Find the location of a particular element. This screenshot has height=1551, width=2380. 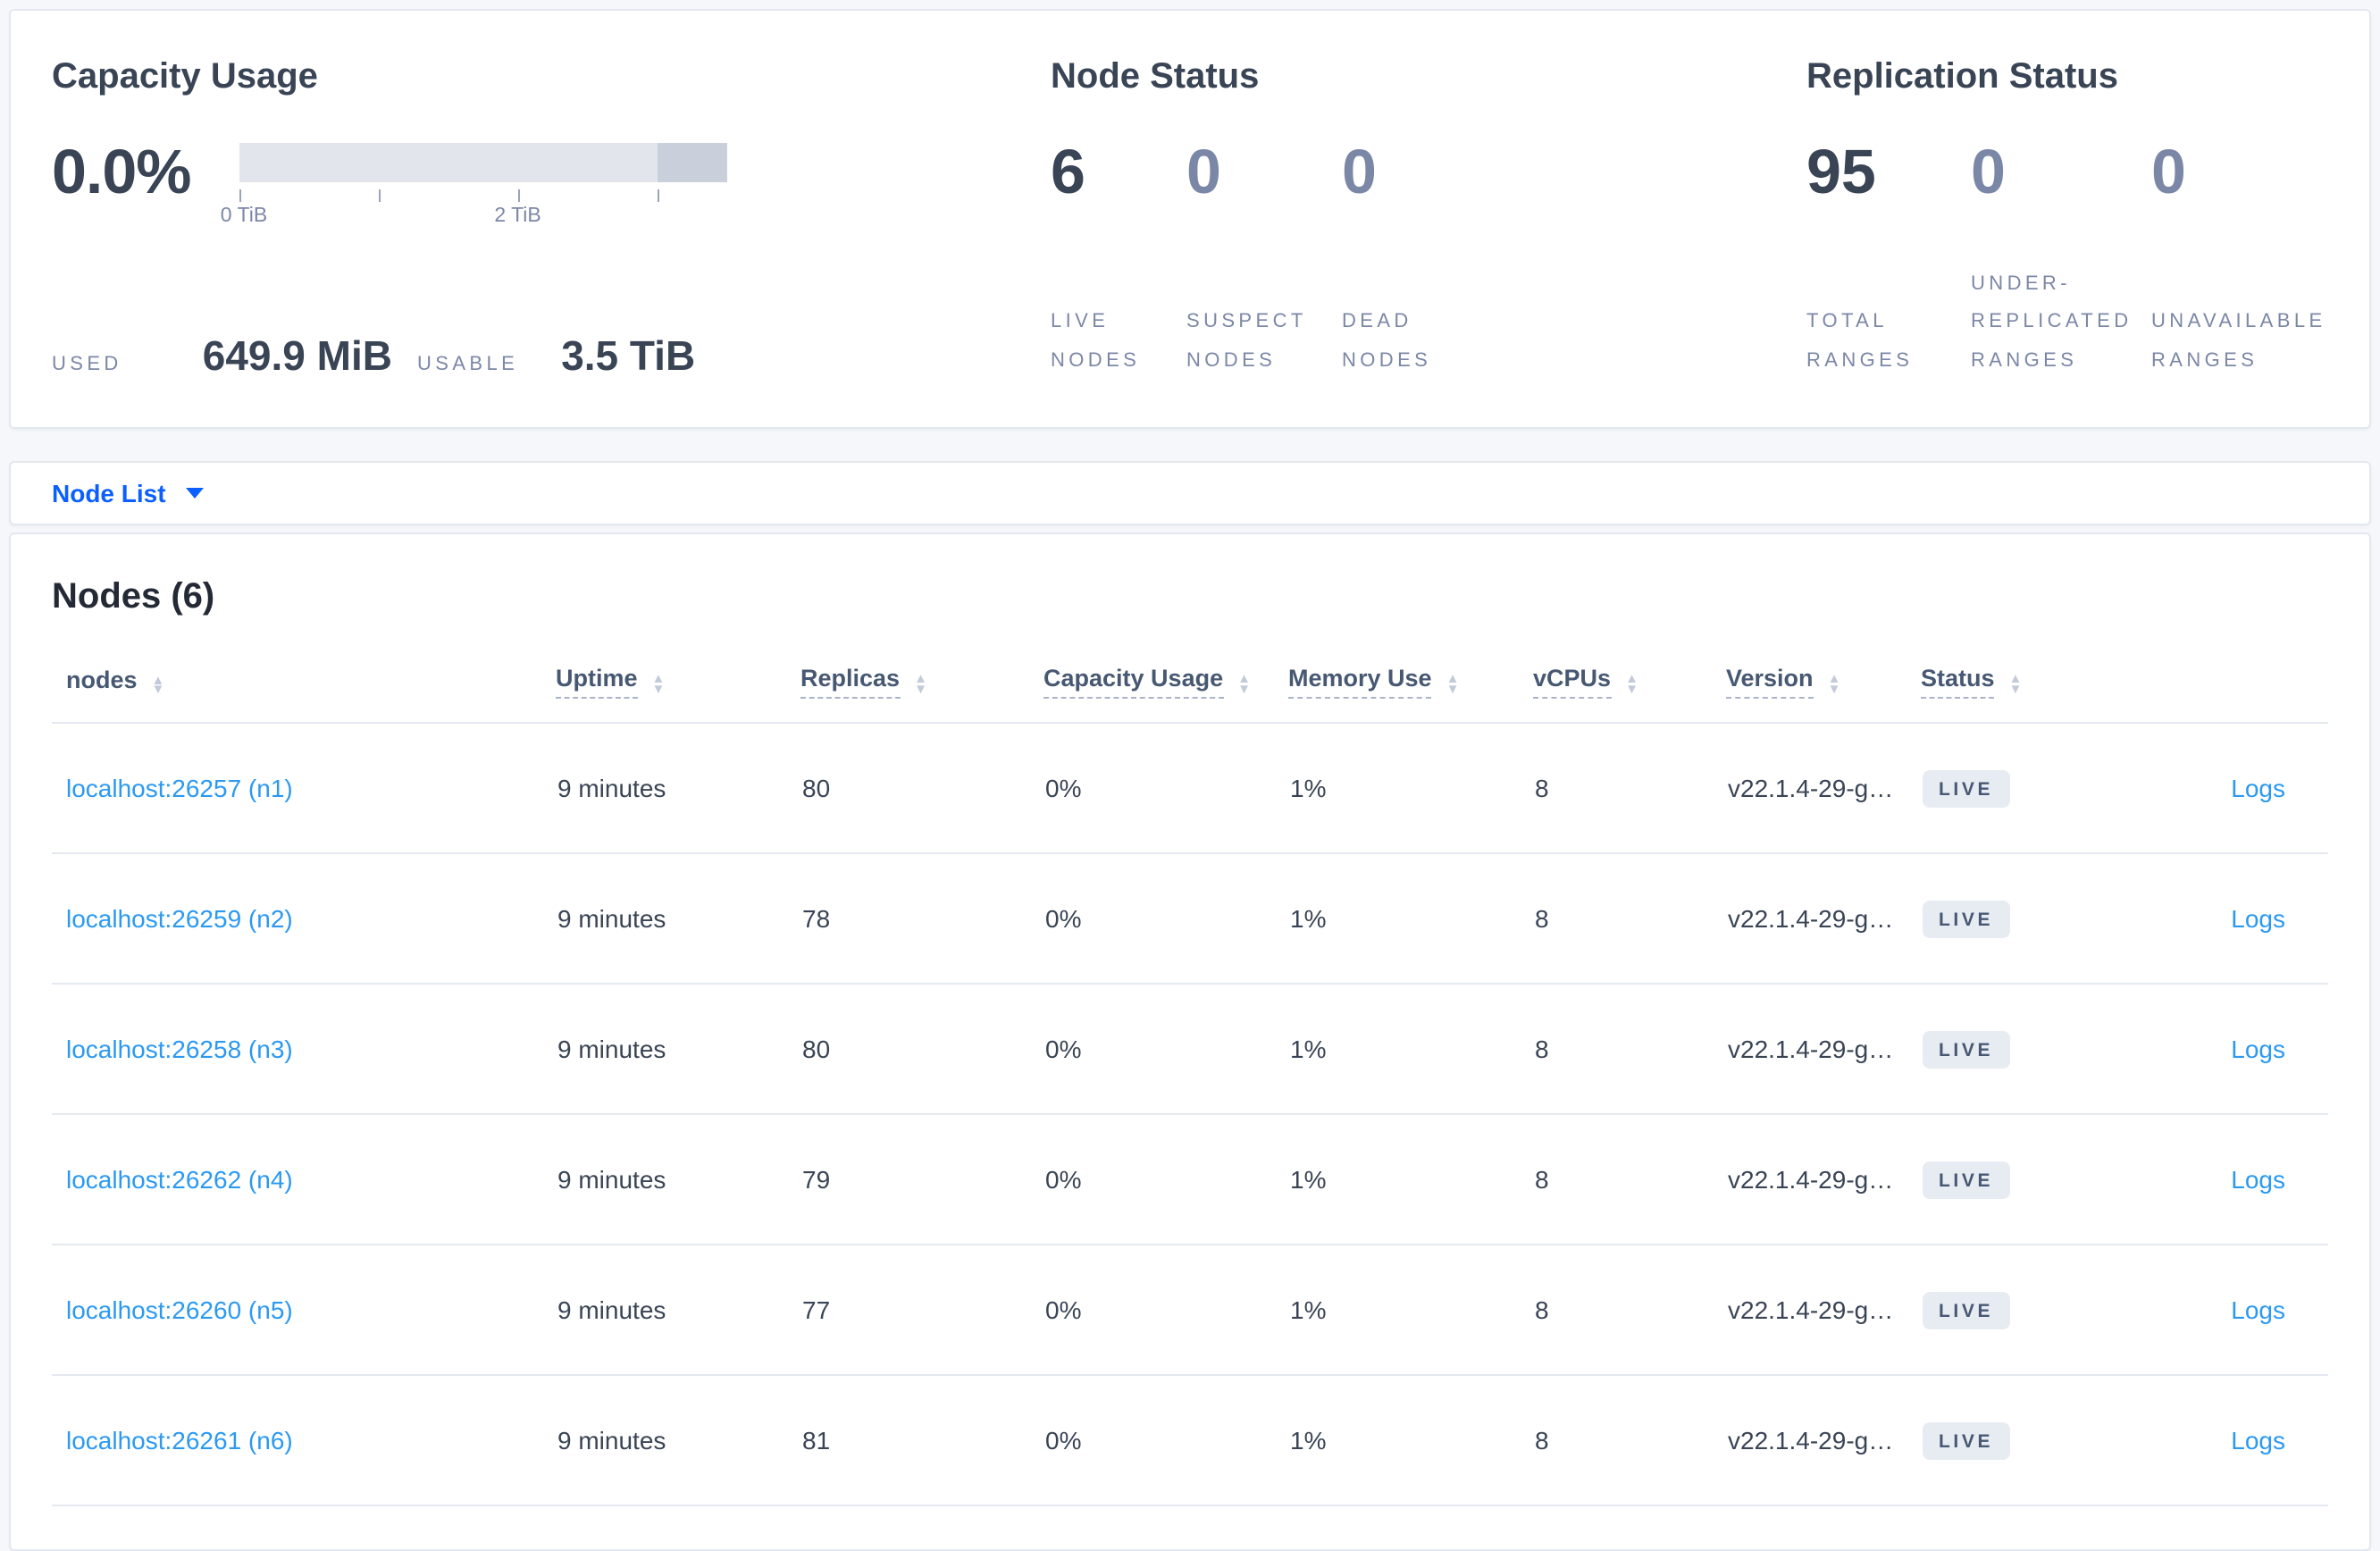

stat-label: LIVE NODES is located at coordinates (1096, 341).